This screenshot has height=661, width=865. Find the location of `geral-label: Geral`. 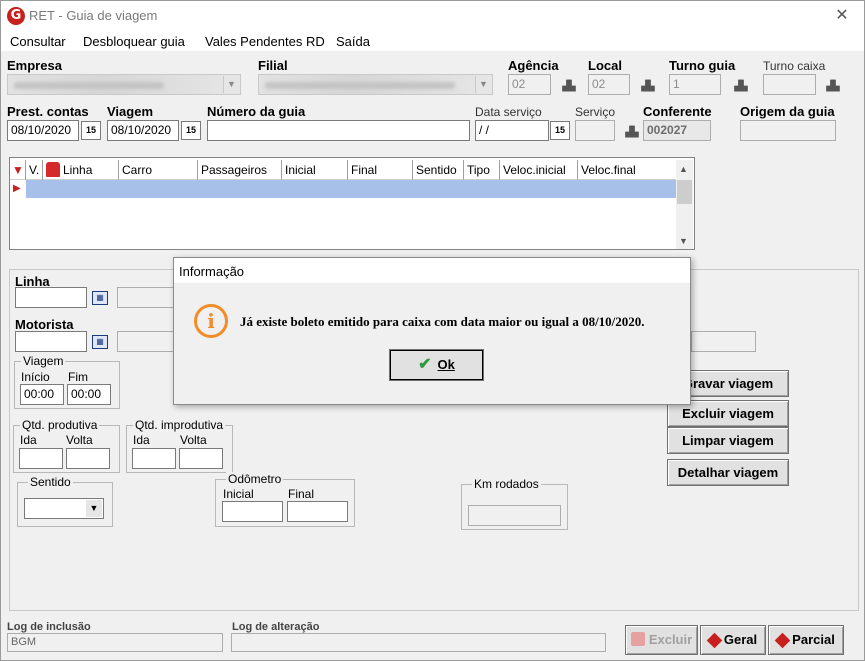

geral-label: Geral is located at coordinates (740, 639).